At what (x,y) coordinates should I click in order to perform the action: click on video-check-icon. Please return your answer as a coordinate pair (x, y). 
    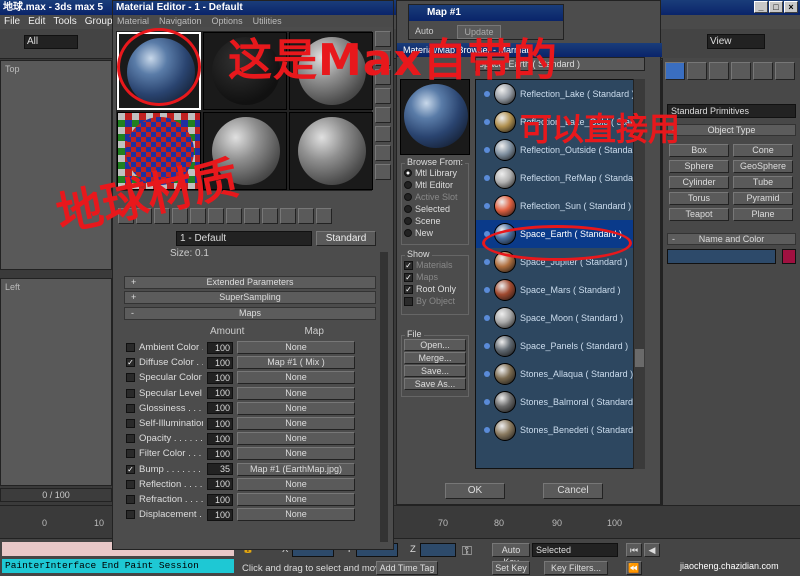
    Looking at the image, I should click on (383, 115).